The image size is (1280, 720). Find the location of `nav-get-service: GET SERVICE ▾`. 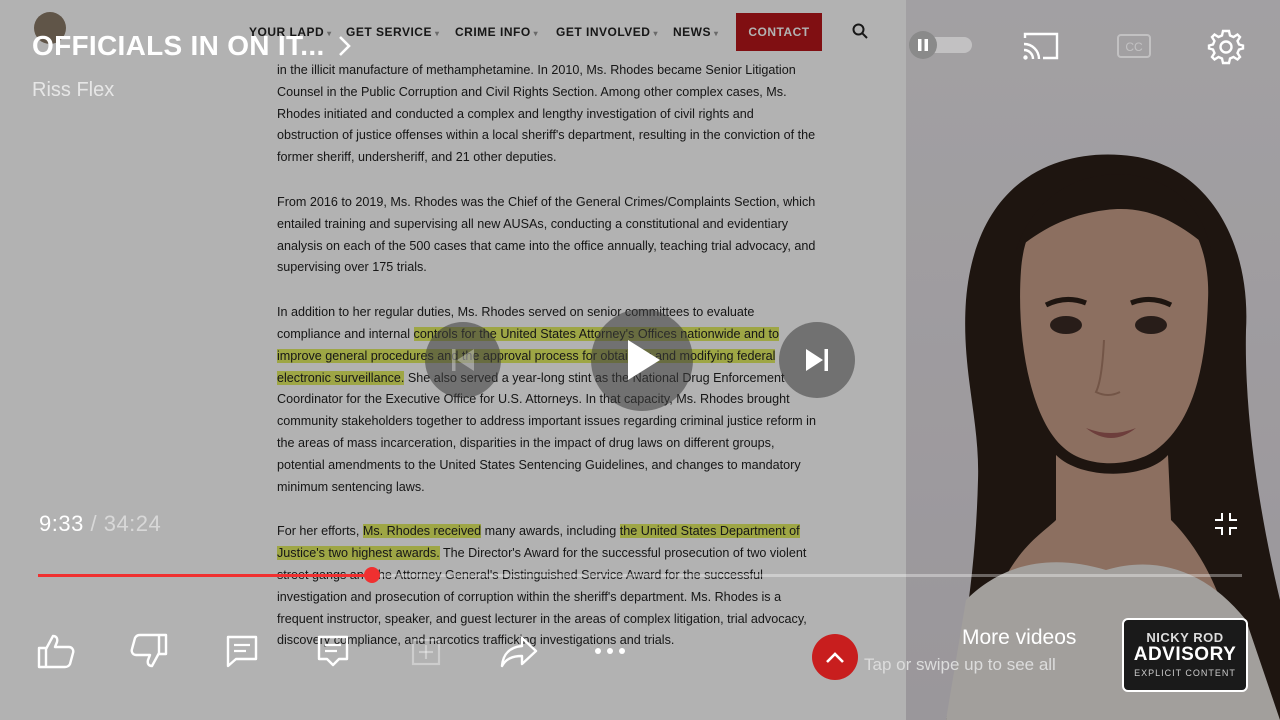

nav-get-service: GET SERVICE ▾ is located at coordinates (393, 32).